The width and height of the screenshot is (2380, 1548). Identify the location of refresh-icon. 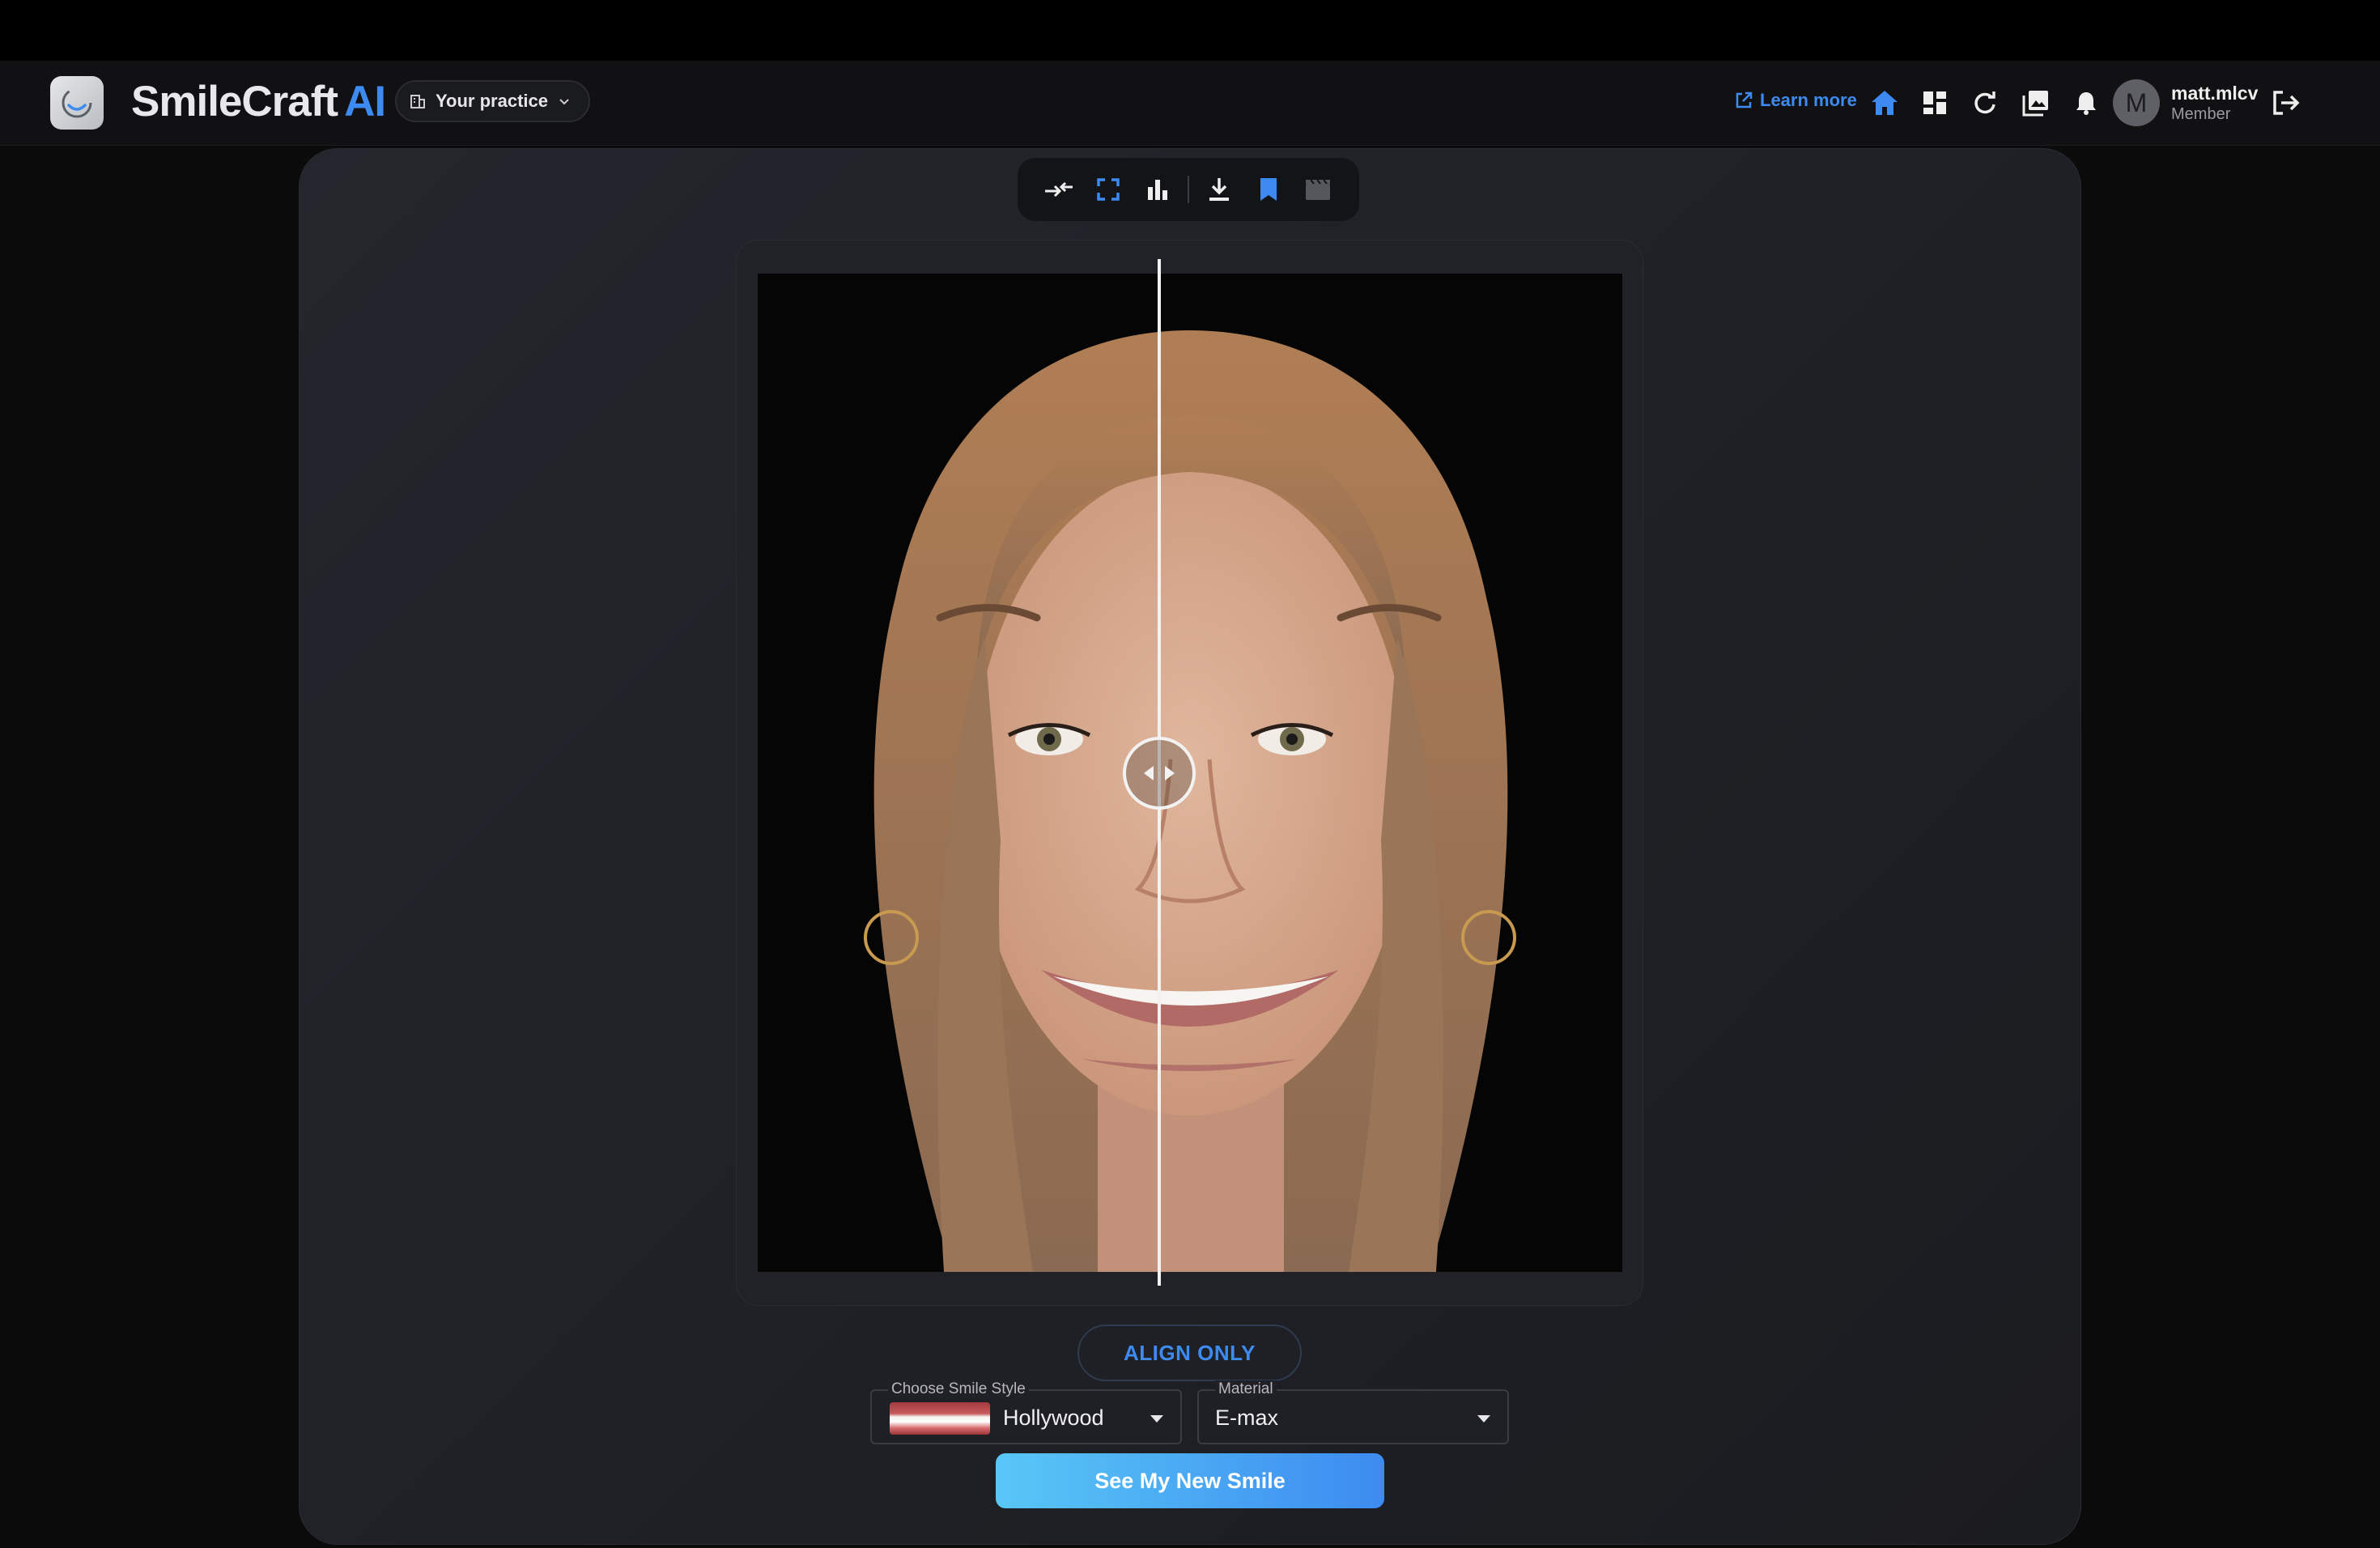
(1985, 103).